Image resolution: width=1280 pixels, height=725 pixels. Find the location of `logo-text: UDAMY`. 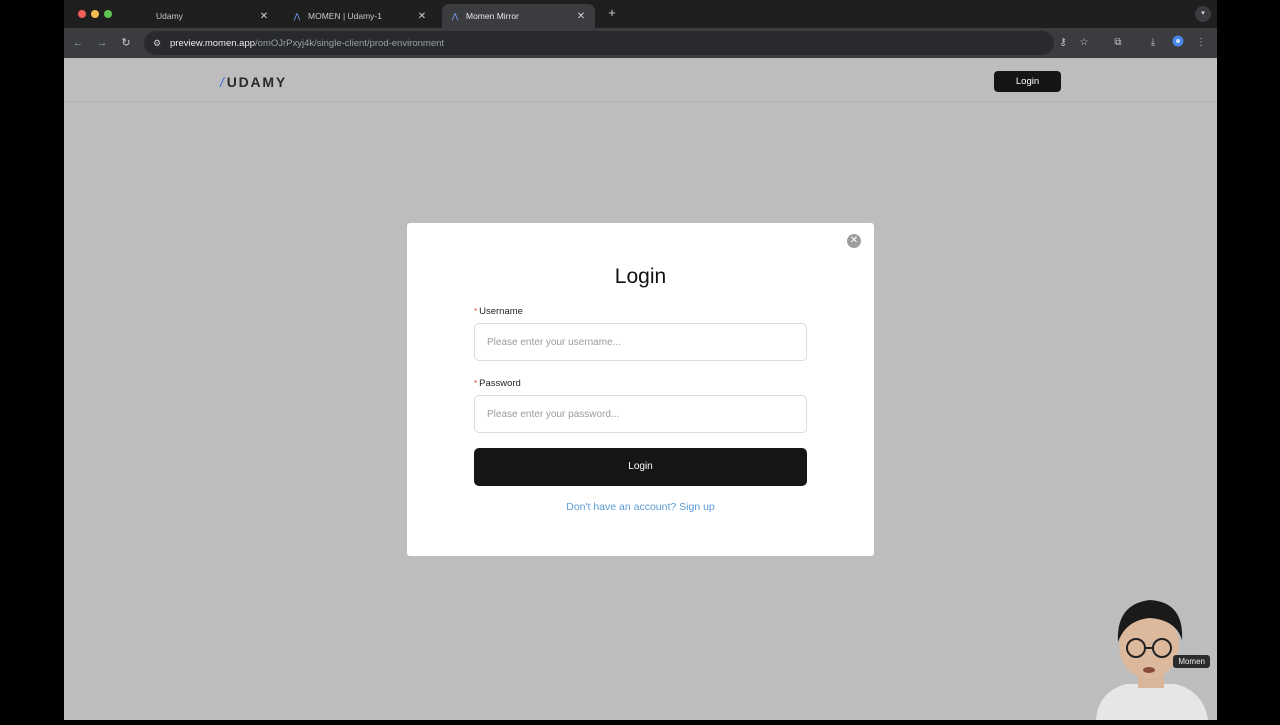

logo-text: UDAMY is located at coordinates (257, 82).